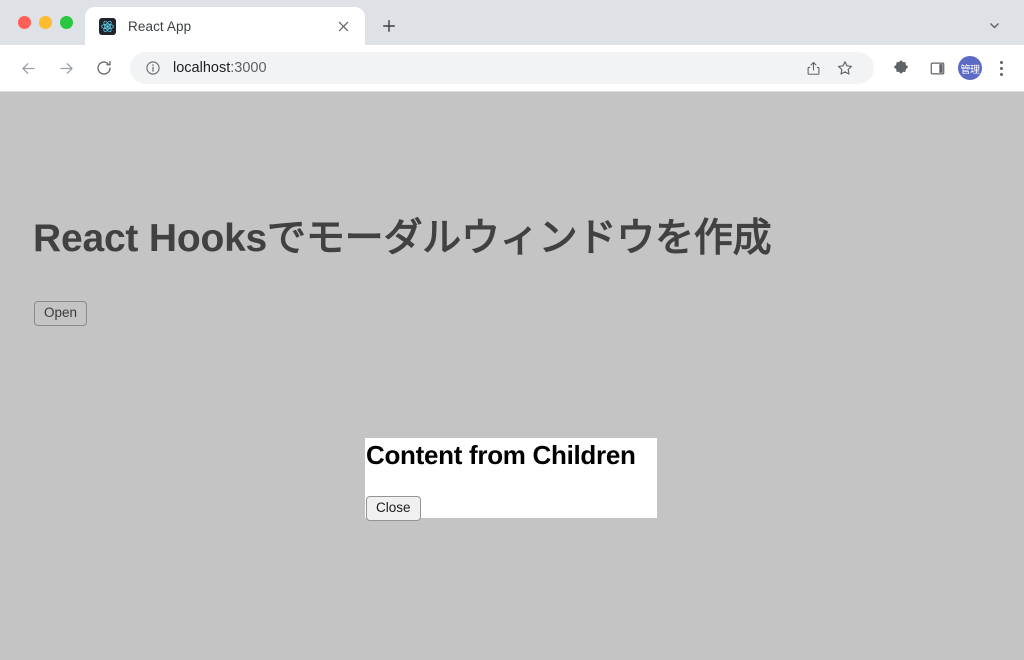 This screenshot has height=660, width=1024. What do you see at coordinates (107, 26) in the screenshot?
I see `react-logo-icon` at bounding box center [107, 26].